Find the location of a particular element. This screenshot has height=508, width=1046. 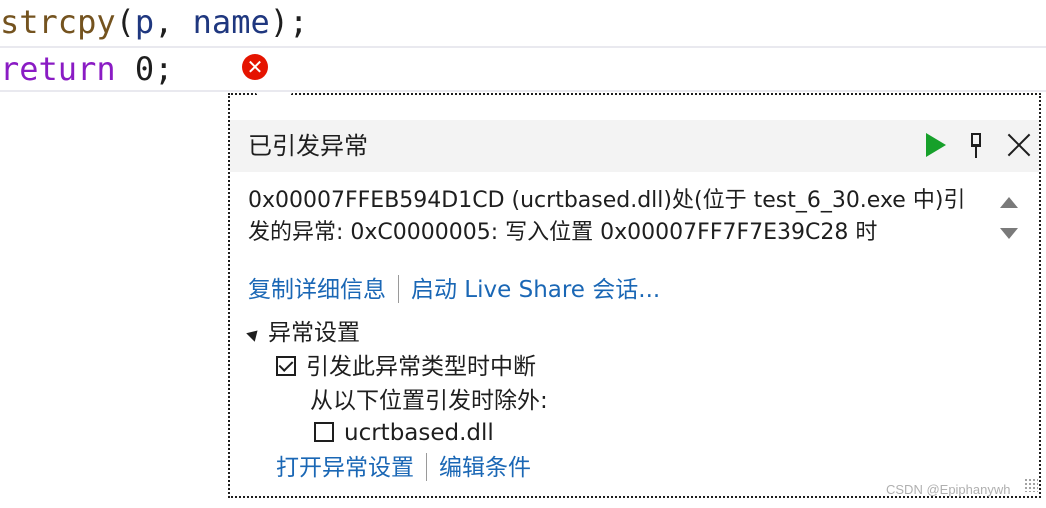

module-label: ucrtbased.dll is located at coordinates (419, 433).